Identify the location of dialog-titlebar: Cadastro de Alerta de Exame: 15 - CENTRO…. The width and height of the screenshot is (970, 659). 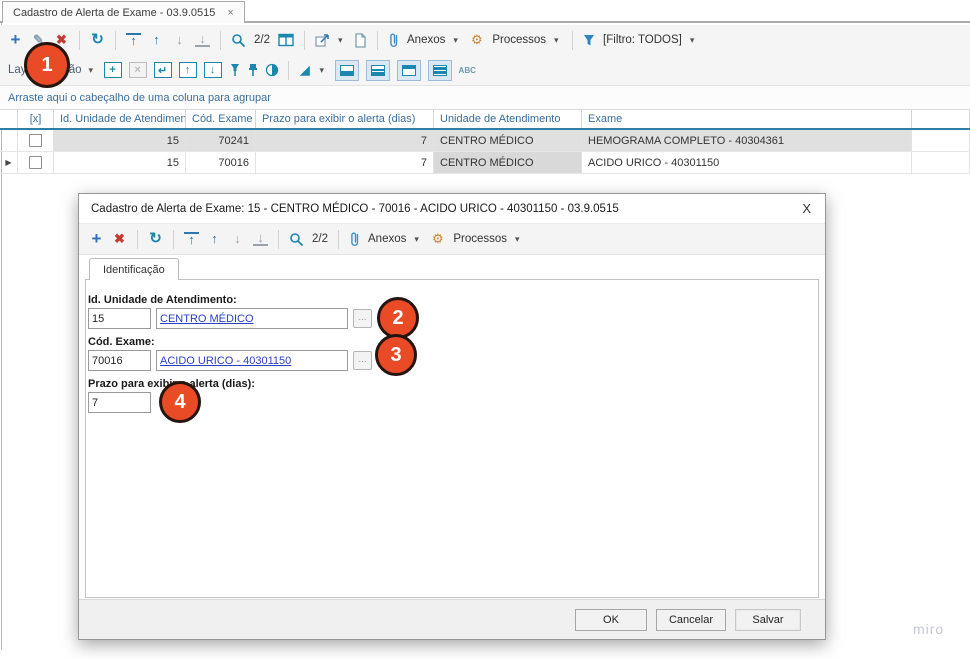
(452, 209).